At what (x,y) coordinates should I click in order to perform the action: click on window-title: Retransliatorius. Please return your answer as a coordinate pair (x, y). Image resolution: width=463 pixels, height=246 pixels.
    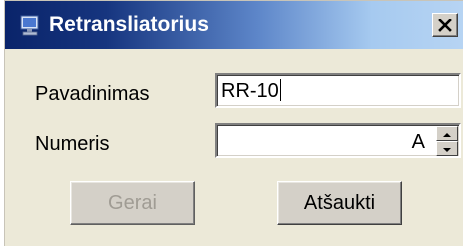
    Looking at the image, I should click on (129, 24).